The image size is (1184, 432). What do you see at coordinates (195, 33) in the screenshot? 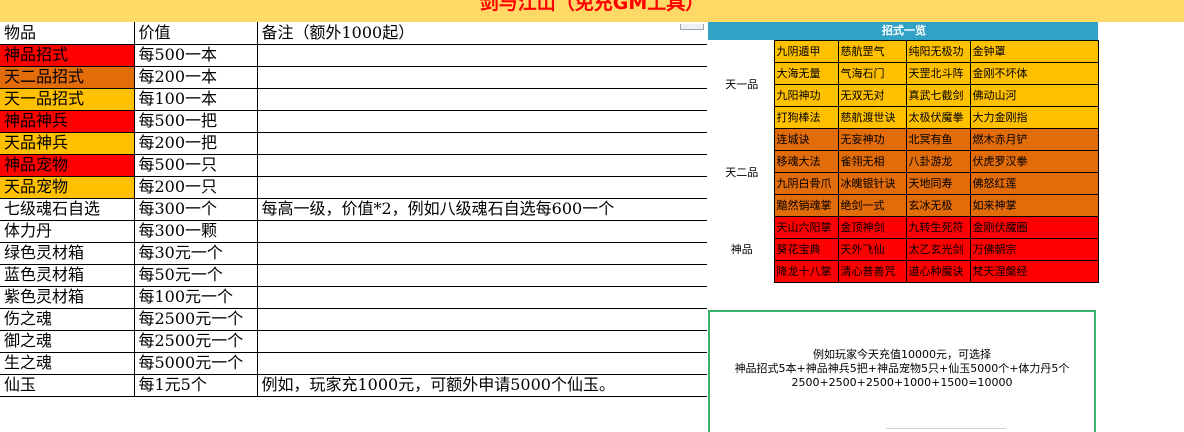
I see `header-price: 价值` at bounding box center [195, 33].